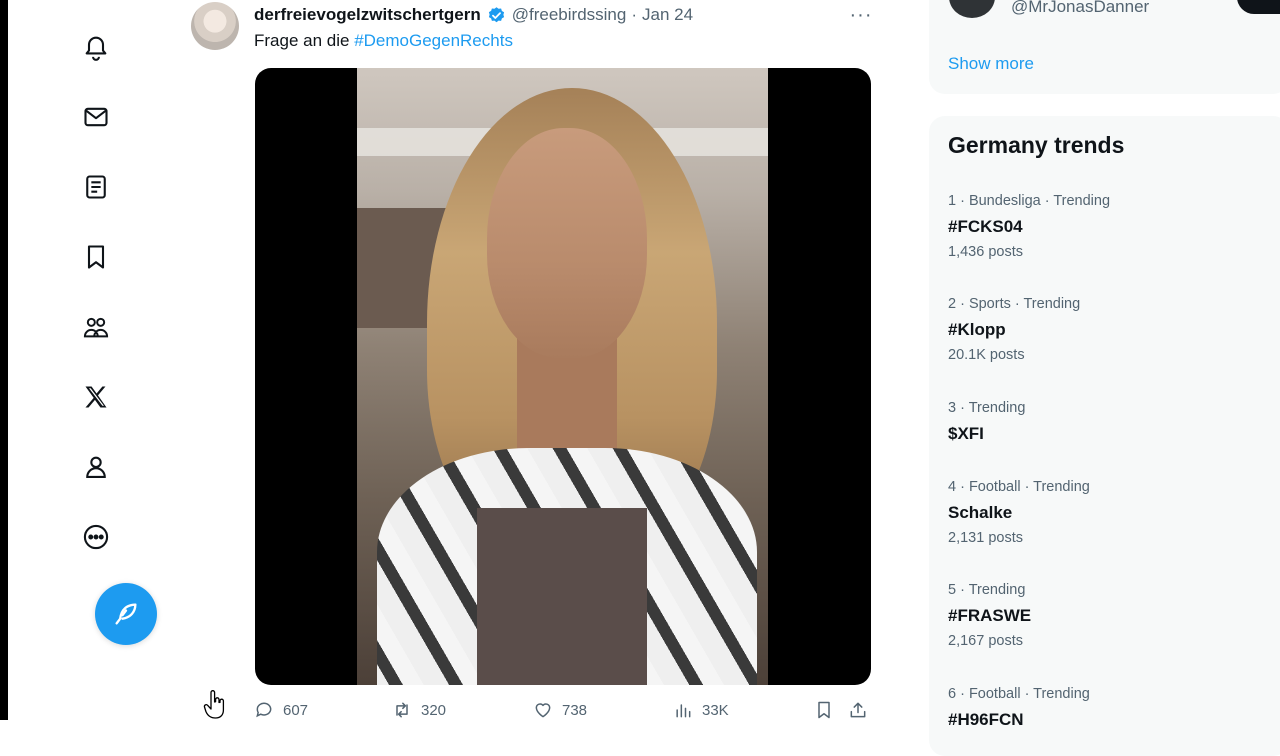 The width and height of the screenshot is (1280, 756). Describe the element at coordinates (296, 710) in the screenshot. I see `reply-count: 607` at that location.